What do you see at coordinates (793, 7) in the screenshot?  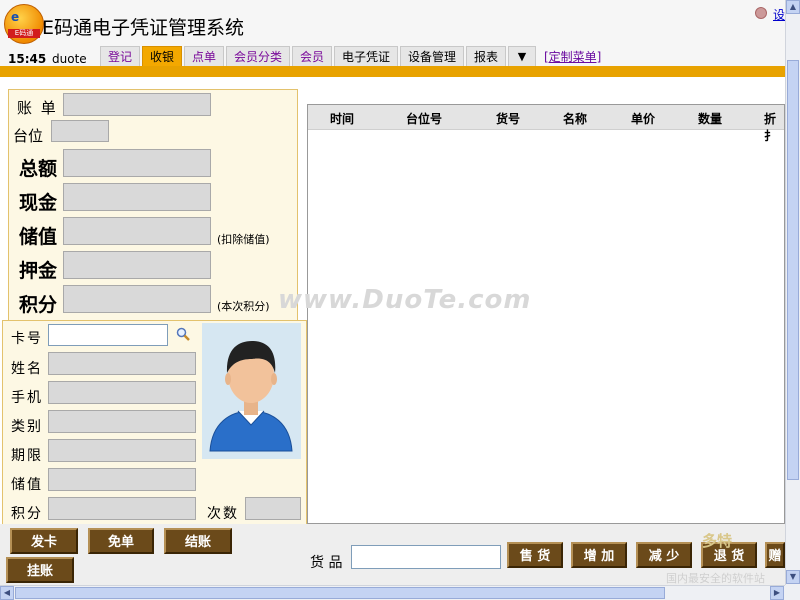 I see `scroll-up-arrow-icon: ▲` at bounding box center [793, 7].